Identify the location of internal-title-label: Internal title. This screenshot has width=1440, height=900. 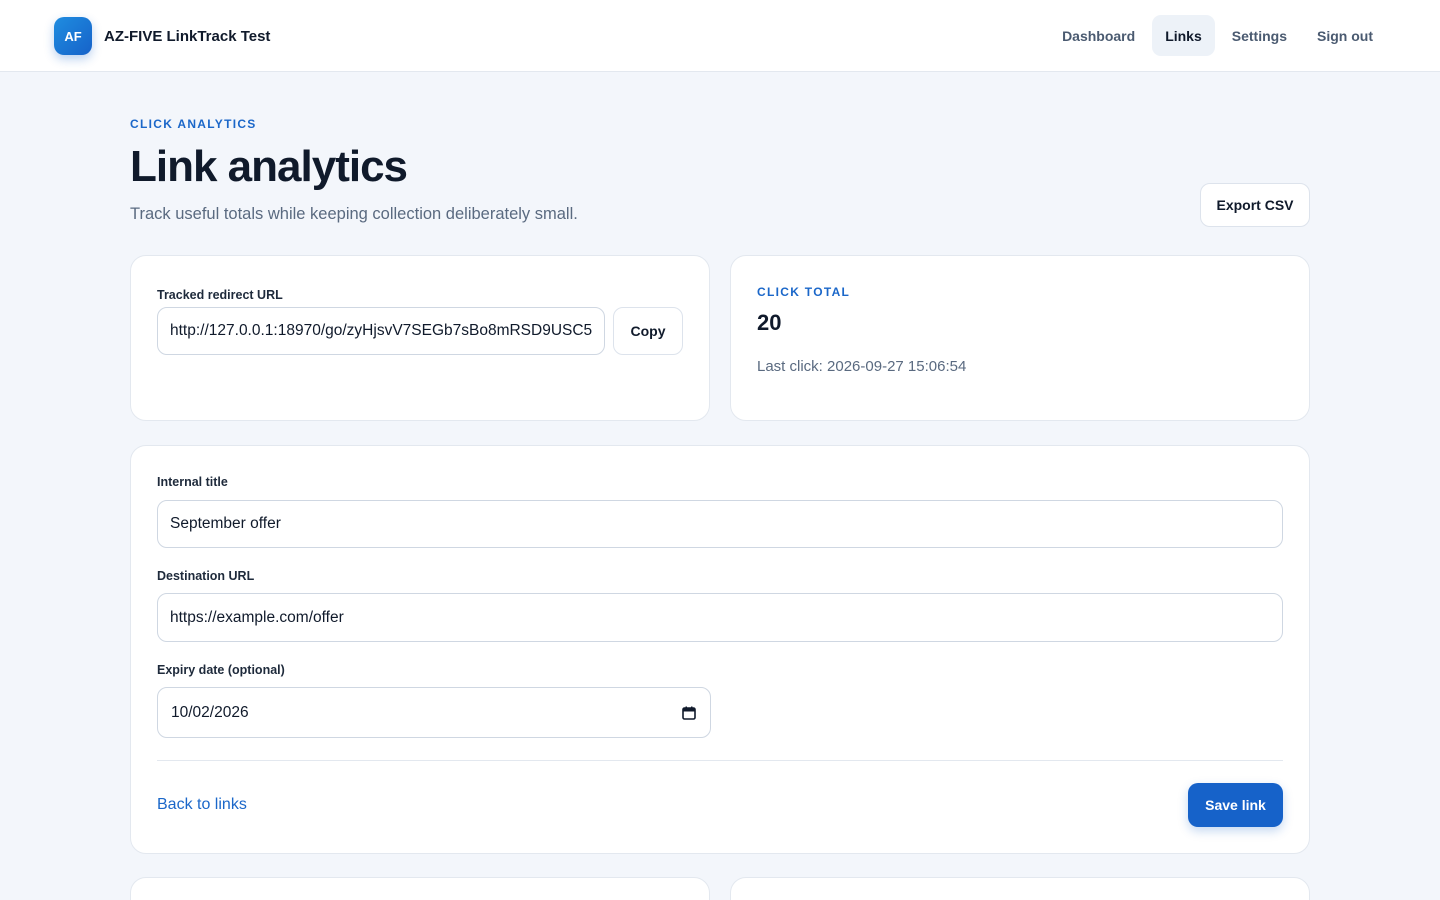
(192, 482).